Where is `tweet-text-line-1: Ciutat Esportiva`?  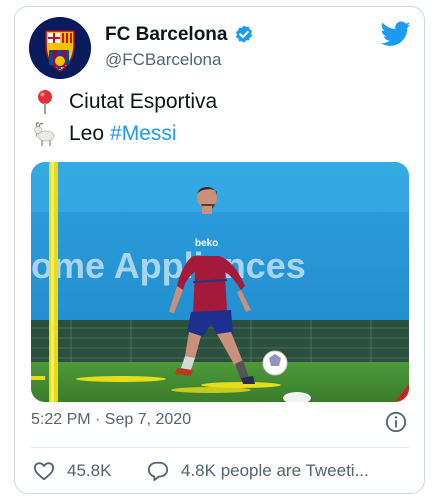
tweet-text-line-1: Ciutat Esportiva is located at coordinates (125, 102).